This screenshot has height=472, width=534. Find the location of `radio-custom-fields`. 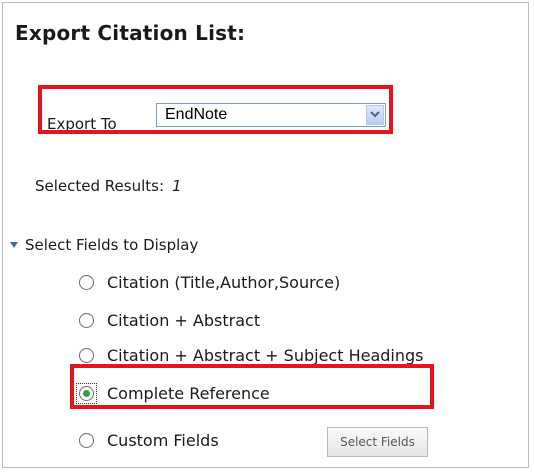

radio-custom-fields is located at coordinates (86, 440).